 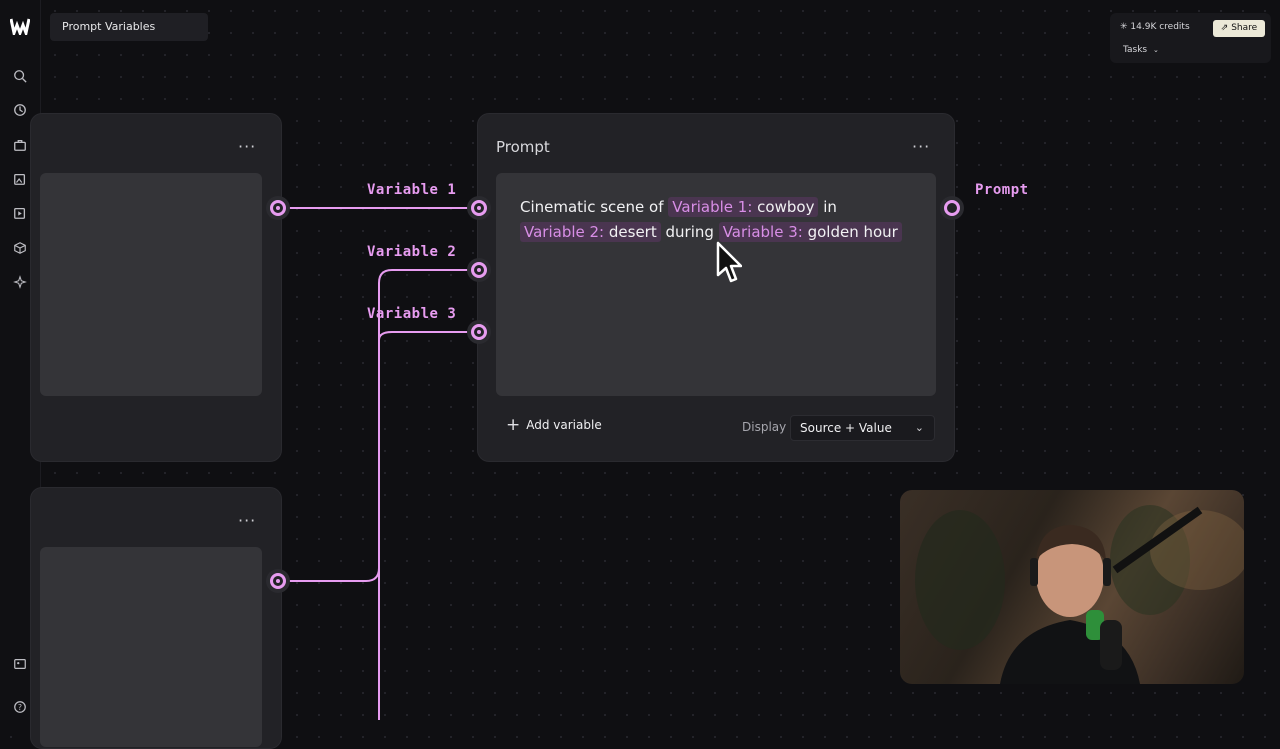 I want to click on display-mode-value: Source + Value, so click(x=846, y=428).